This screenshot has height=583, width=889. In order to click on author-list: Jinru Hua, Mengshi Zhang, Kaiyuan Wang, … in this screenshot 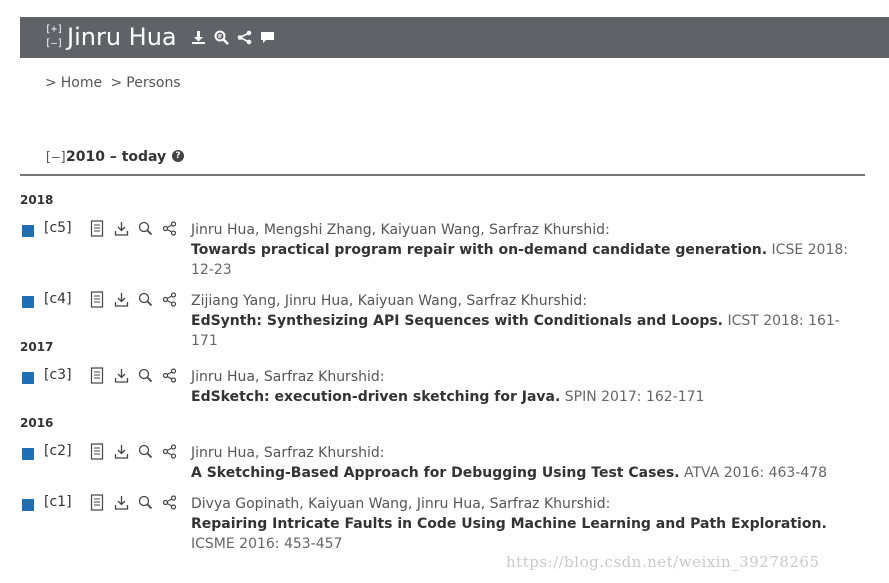, I will do `click(400, 230)`.